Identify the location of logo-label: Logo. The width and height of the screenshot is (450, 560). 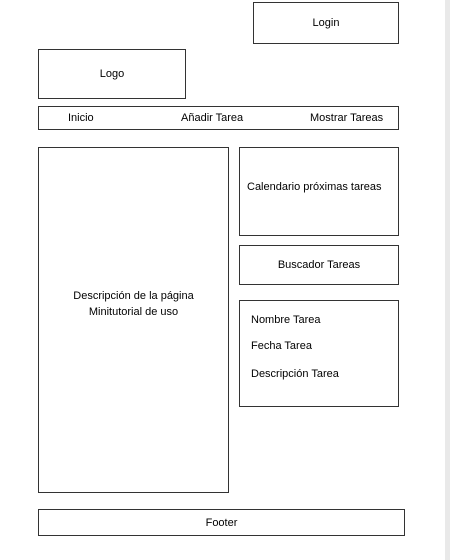
(112, 74).